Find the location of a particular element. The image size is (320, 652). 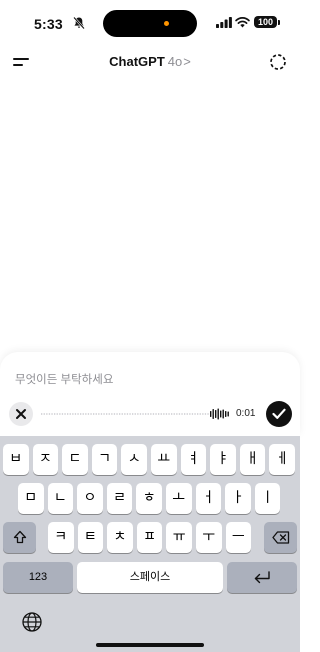

key-row3-5: ㅠ is located at coordinates (179, 537).